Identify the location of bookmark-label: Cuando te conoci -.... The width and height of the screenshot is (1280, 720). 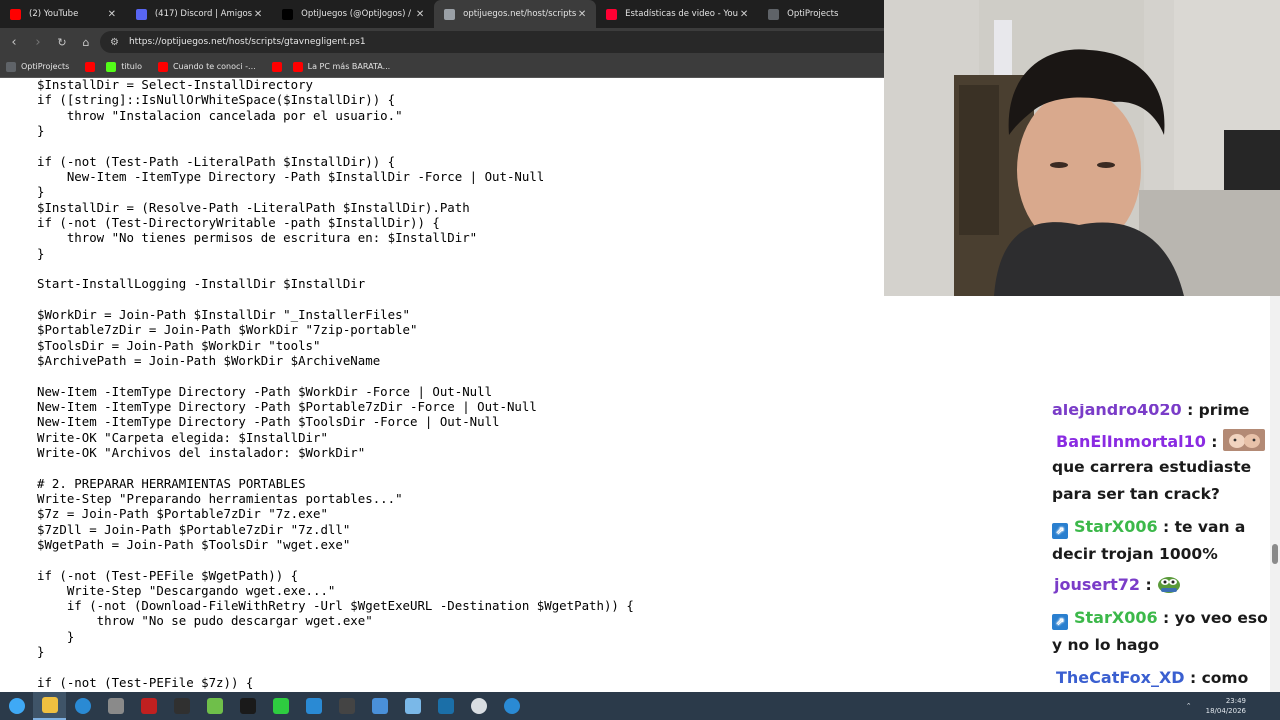
(214, 66).